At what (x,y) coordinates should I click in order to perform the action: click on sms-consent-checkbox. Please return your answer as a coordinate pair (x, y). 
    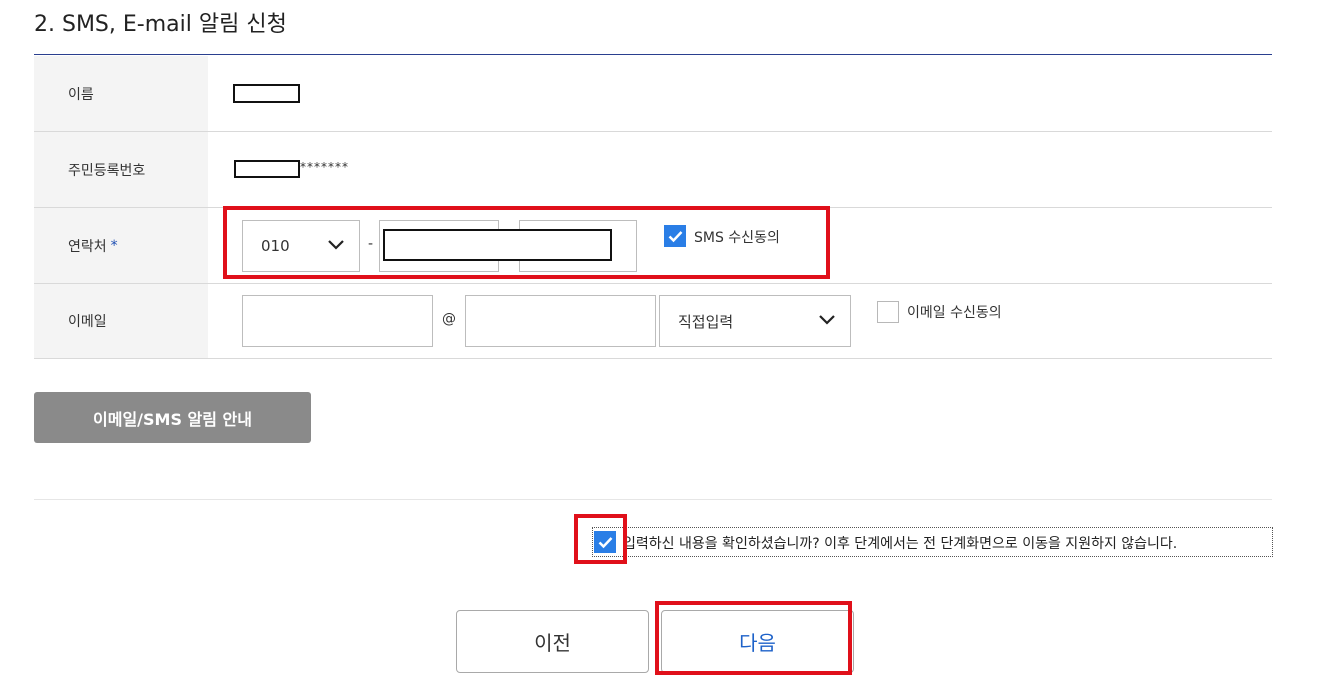
    Looking at the image, I should click on (675, 236).